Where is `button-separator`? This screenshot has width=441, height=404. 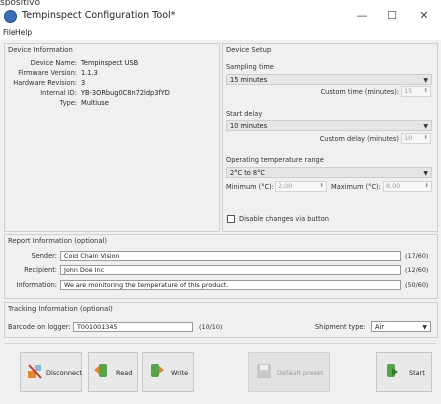 button-separator is located at coordinates (220, 343).